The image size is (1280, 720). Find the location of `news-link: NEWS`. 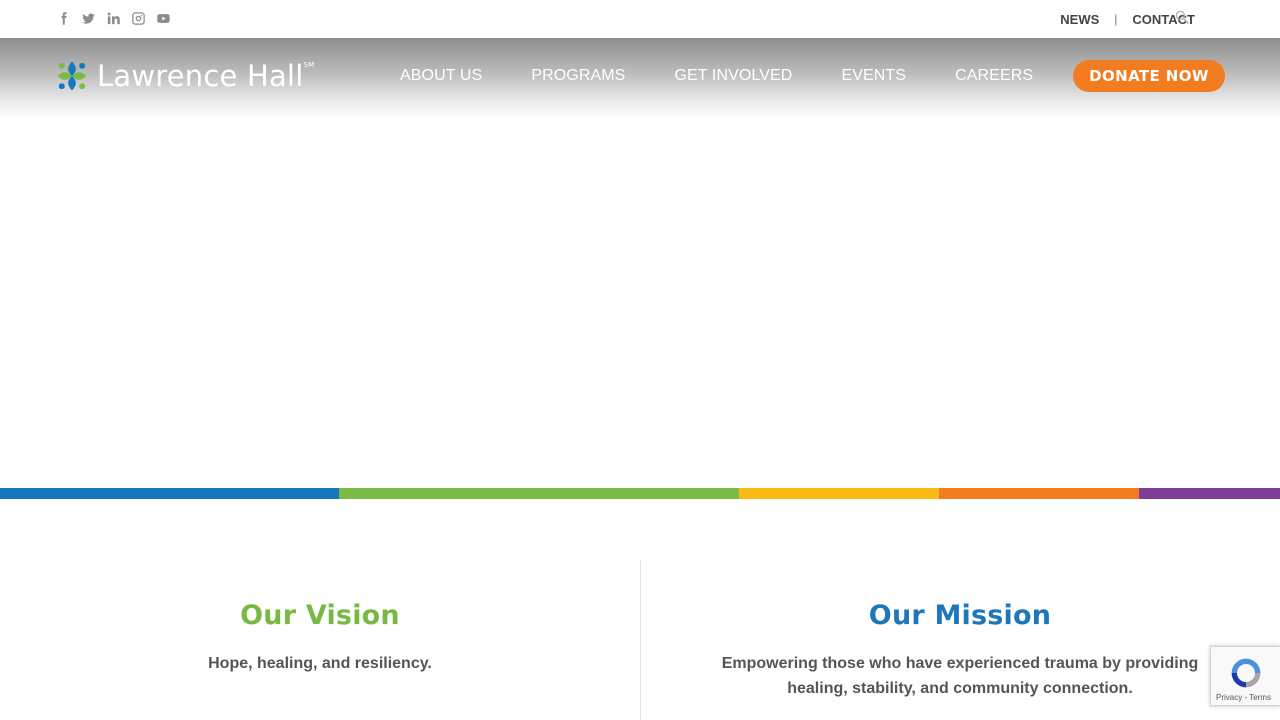

news-link: NEWS is located at coordinates (1079, 19).